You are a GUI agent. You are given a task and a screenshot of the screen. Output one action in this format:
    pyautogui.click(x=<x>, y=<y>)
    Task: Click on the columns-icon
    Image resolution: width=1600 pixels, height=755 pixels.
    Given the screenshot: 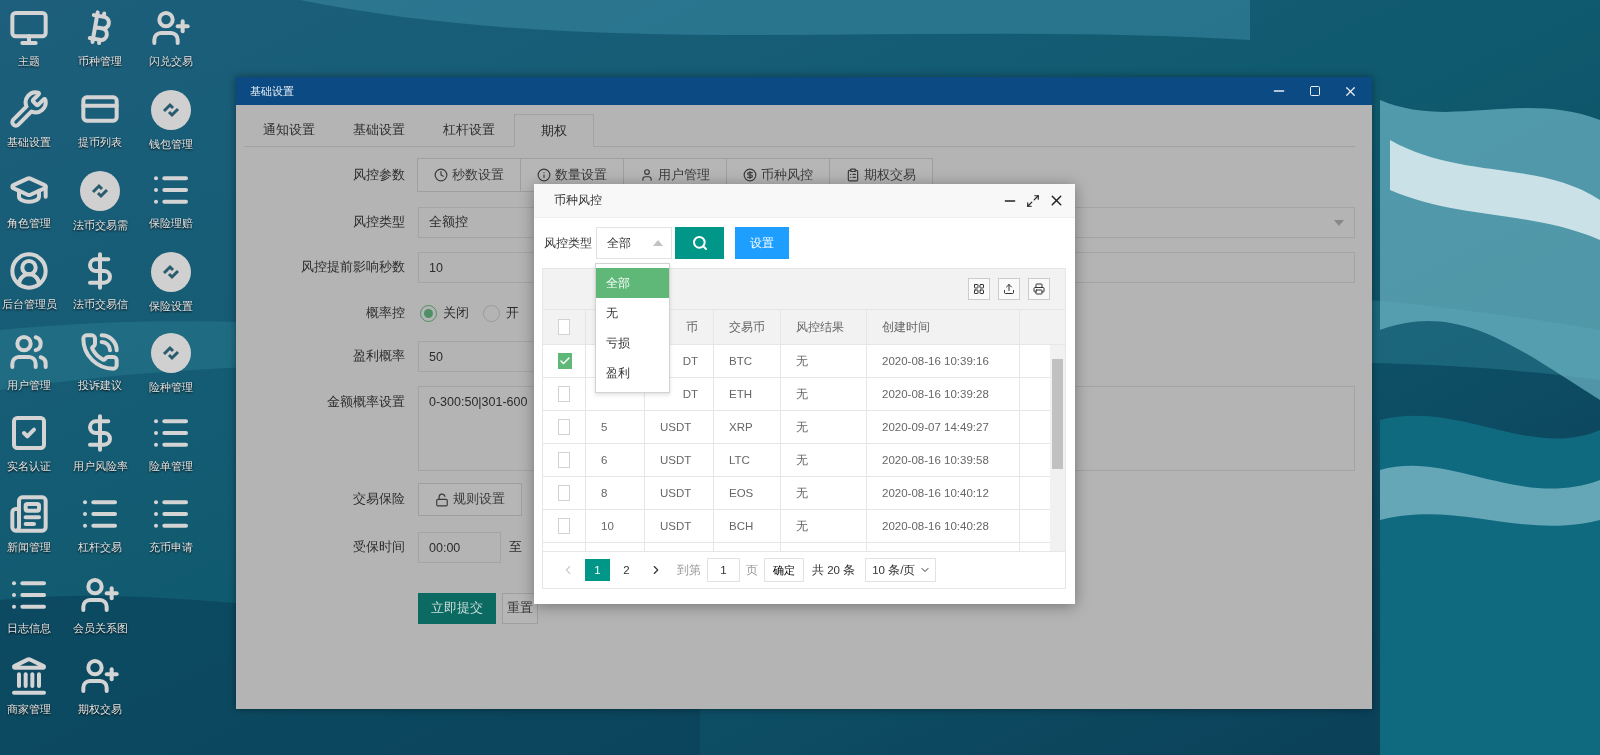 What is the action you would take?
    pyautogui.click(x=979, y=289)
    